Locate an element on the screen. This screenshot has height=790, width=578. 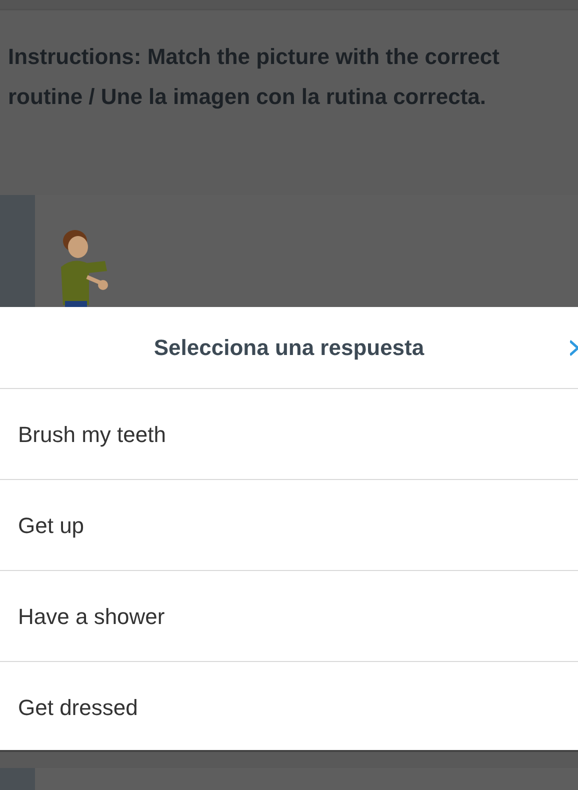
sheet-title: Selecciona una respuesta is located at coordinates (289, 348).